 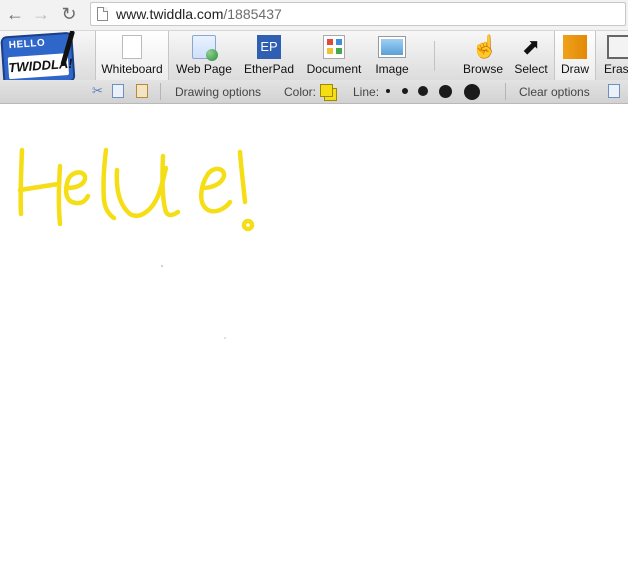 I want to click on logo-hello-text: HELLO, so click(x=27, y=44).